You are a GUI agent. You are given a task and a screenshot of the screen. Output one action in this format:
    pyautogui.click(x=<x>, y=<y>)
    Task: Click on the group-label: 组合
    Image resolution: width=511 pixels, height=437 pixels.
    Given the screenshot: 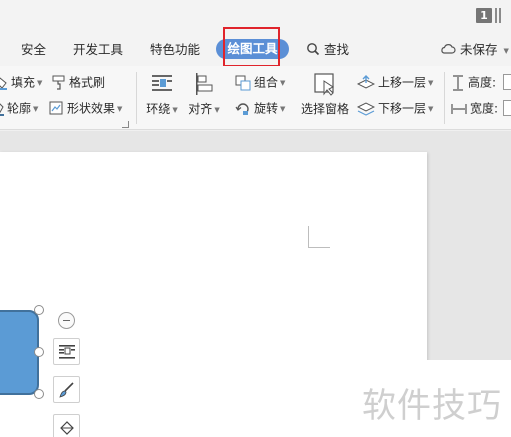 What is the action you would take?
    pyautogui.click(x=266, y=82)
    